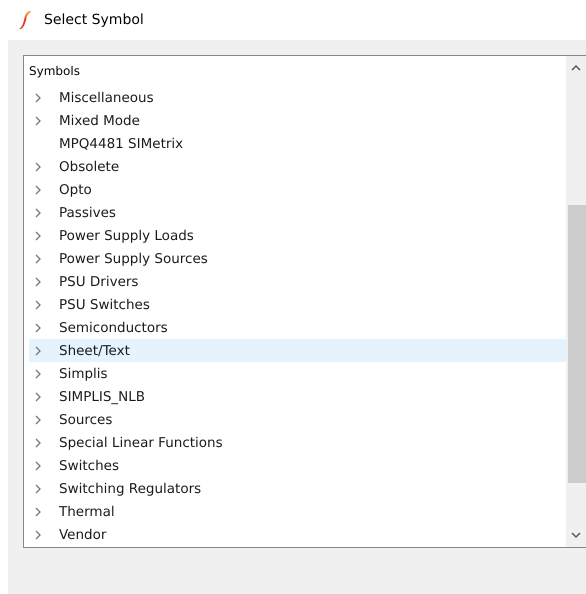 The width and height of the screenshot is (586, 594). I want to click on tree-item: PSU Switches, so click(297, 304).